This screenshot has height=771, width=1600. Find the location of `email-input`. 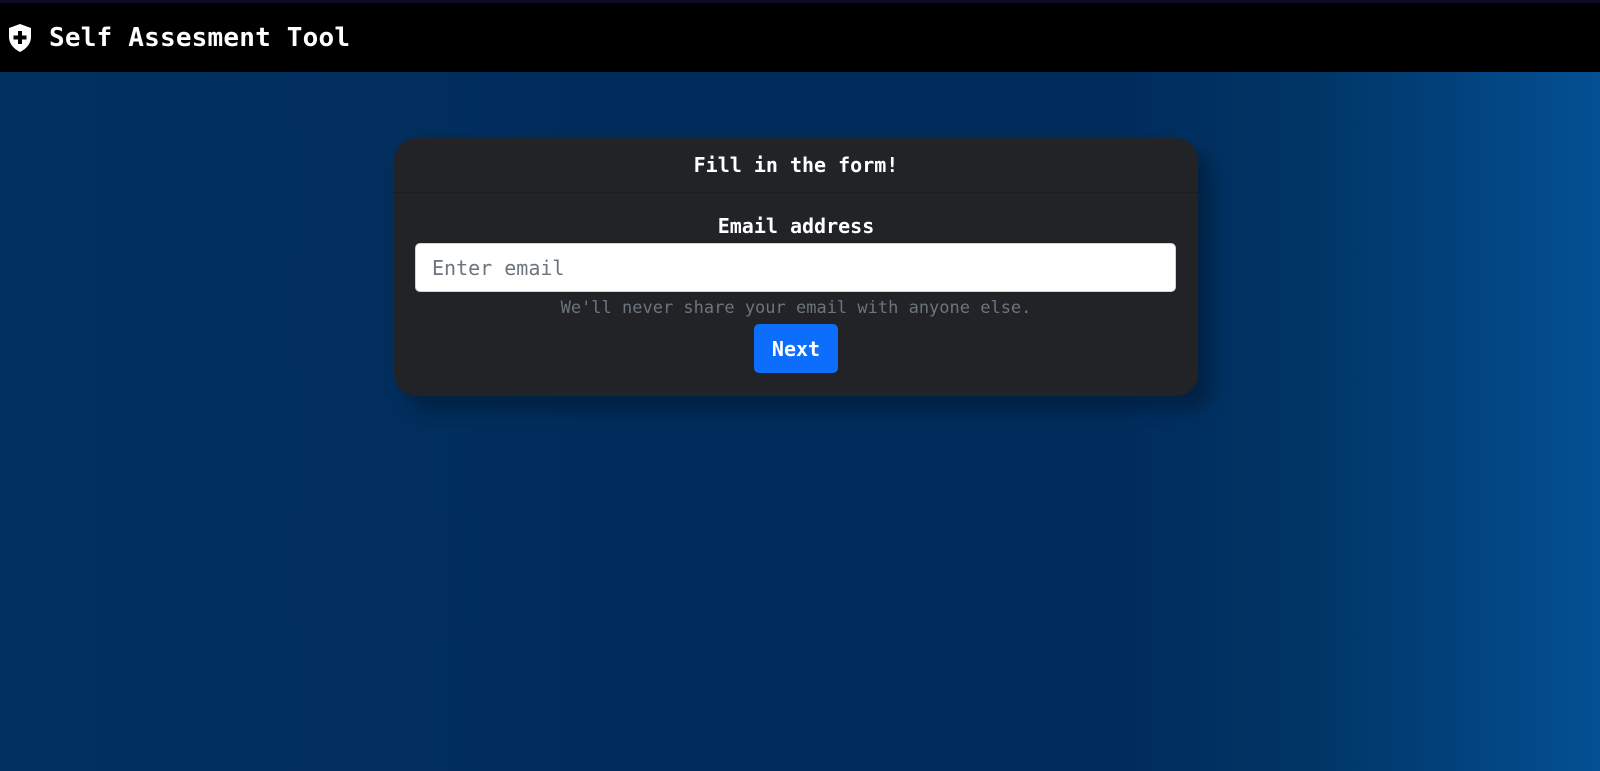

email-input is located at coordinates (795, 267).